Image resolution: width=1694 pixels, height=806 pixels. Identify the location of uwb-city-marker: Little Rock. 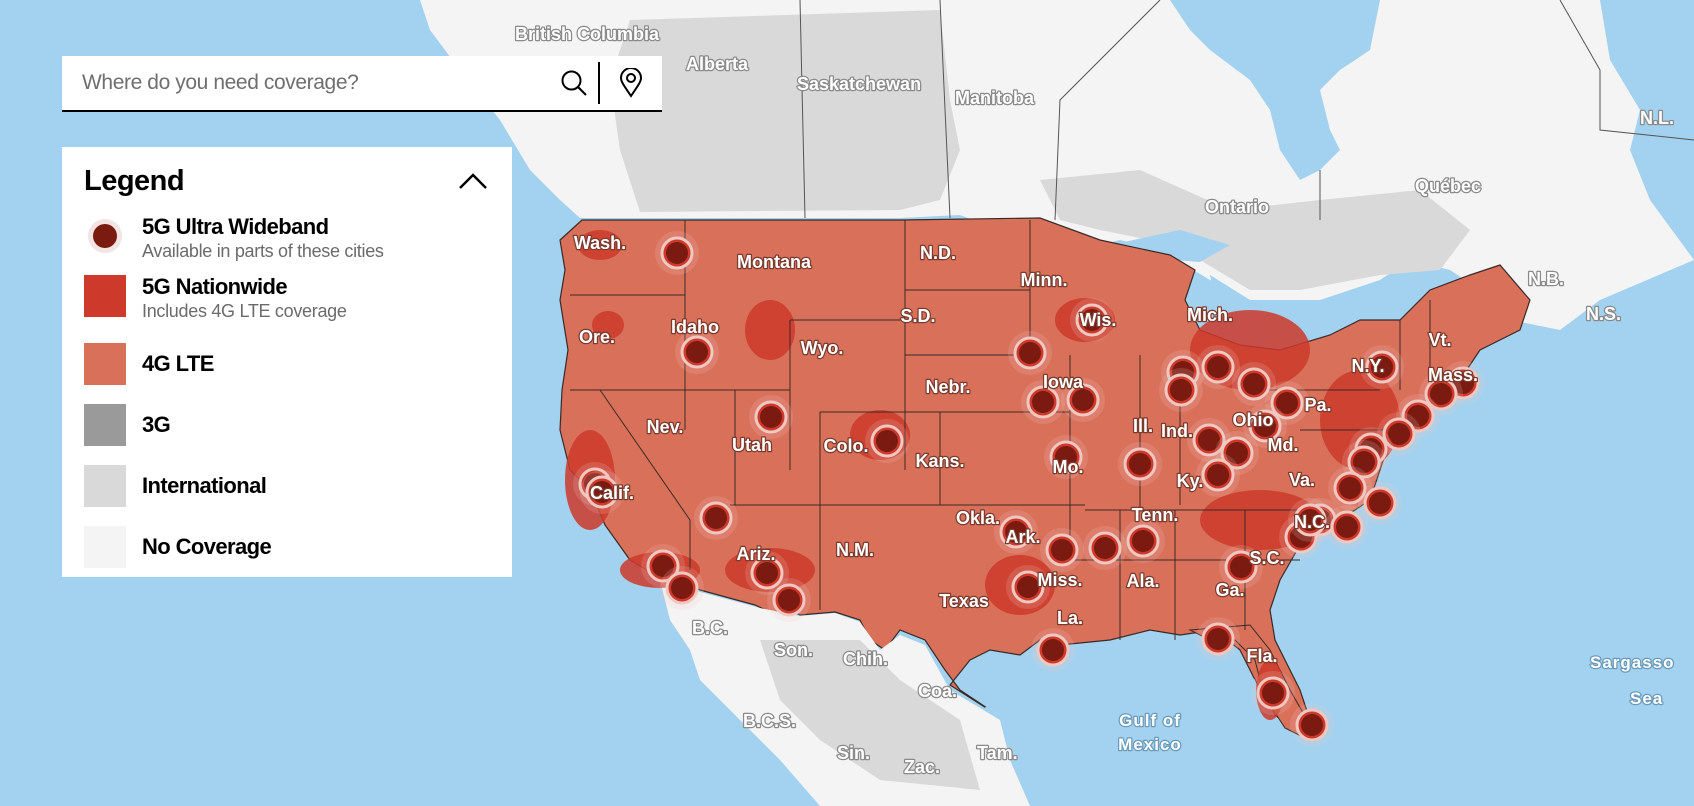
(1105, 548).